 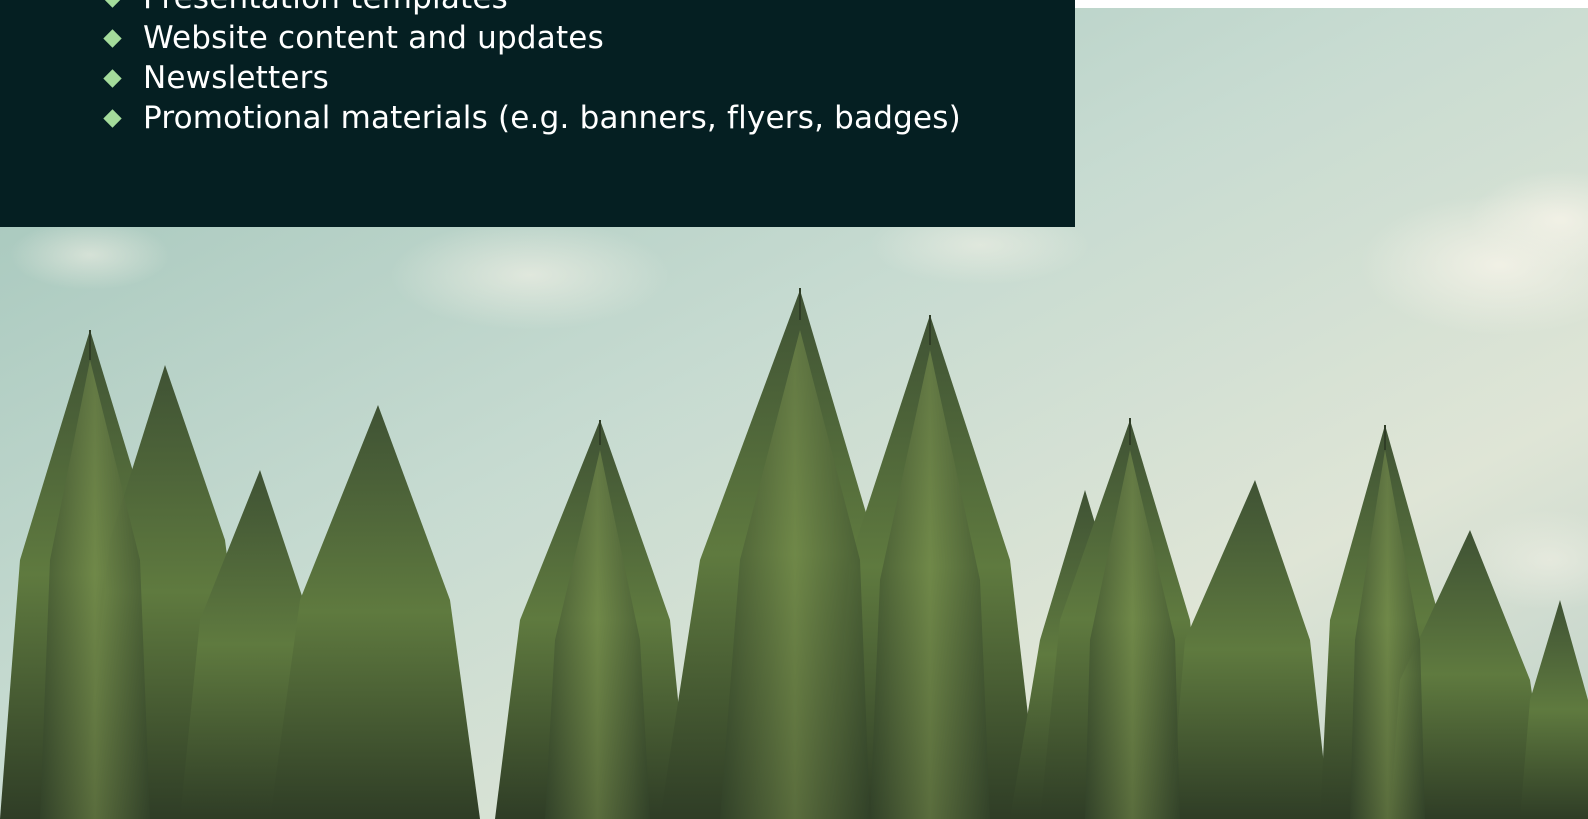 I want to click on top-white-strip, so click(x=1331, y=4).